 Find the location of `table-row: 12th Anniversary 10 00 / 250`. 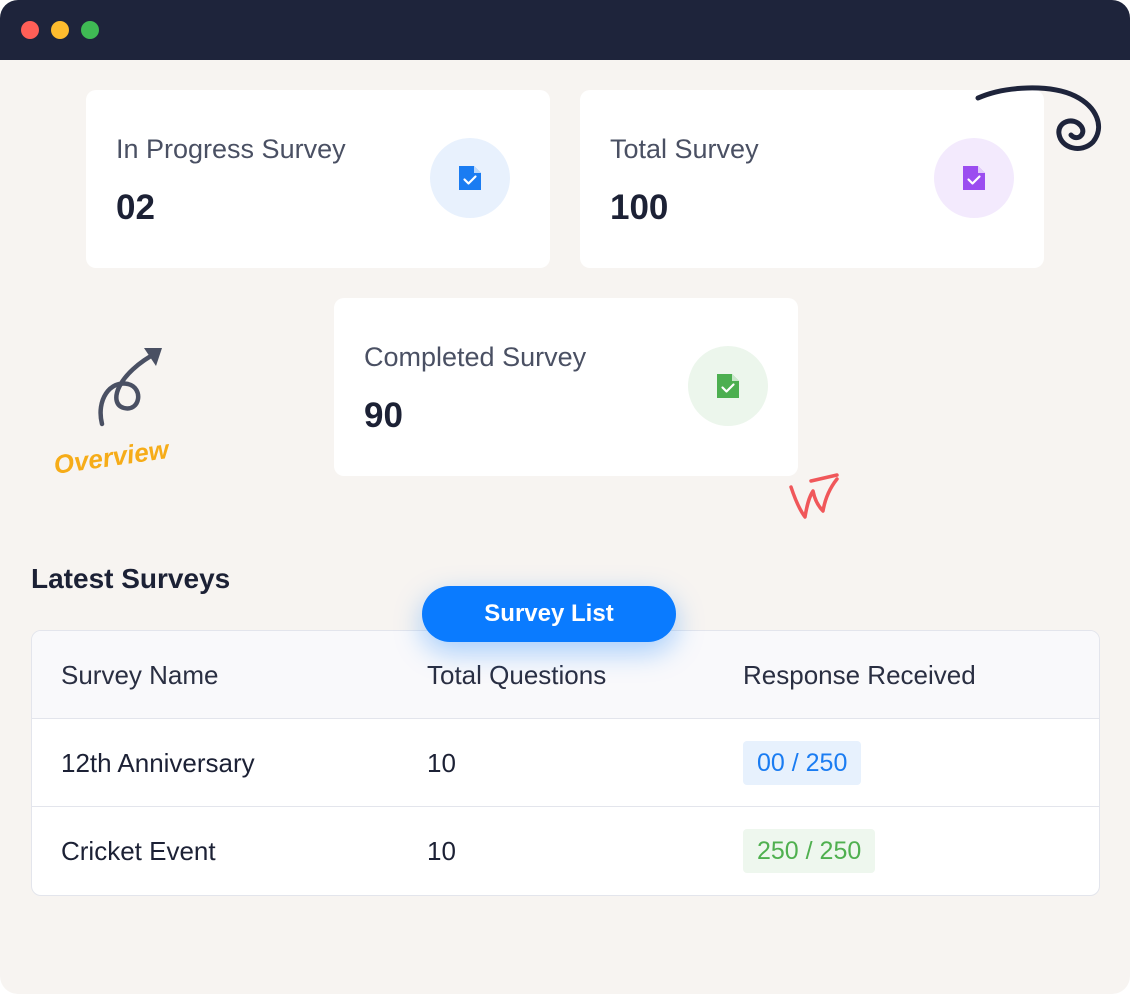

table-row: 12th Anniversary 10 00 / 250 is located at coordinates (565, 763).